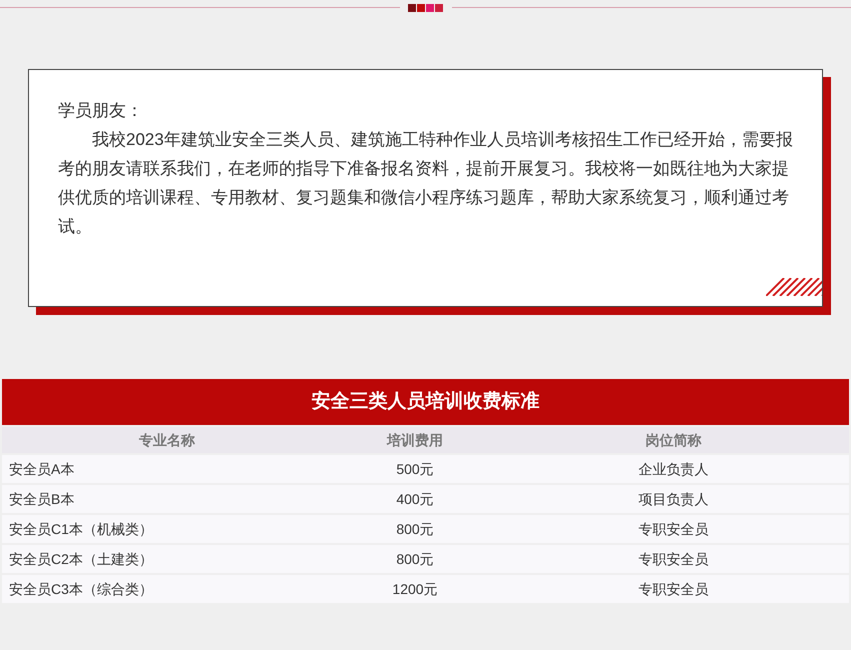 This screenshot has height=650, width=851. Describe the element at coordinates (415, 440) in the screenshot. I see `column-header: 培训费用` at that location.